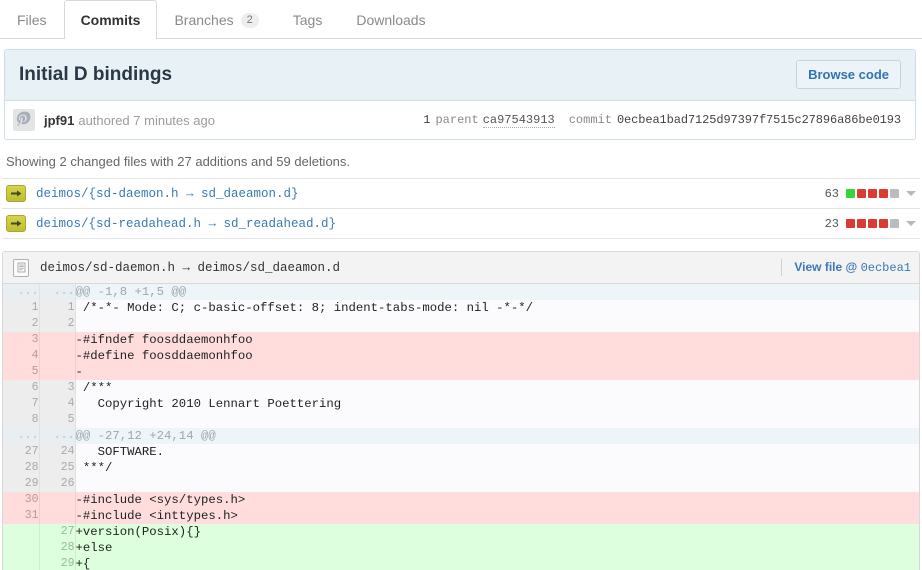 The image size is (922, 570). I want to click on diff-line-del: 31 -#include <inttypes.h>, so click(461, 516).